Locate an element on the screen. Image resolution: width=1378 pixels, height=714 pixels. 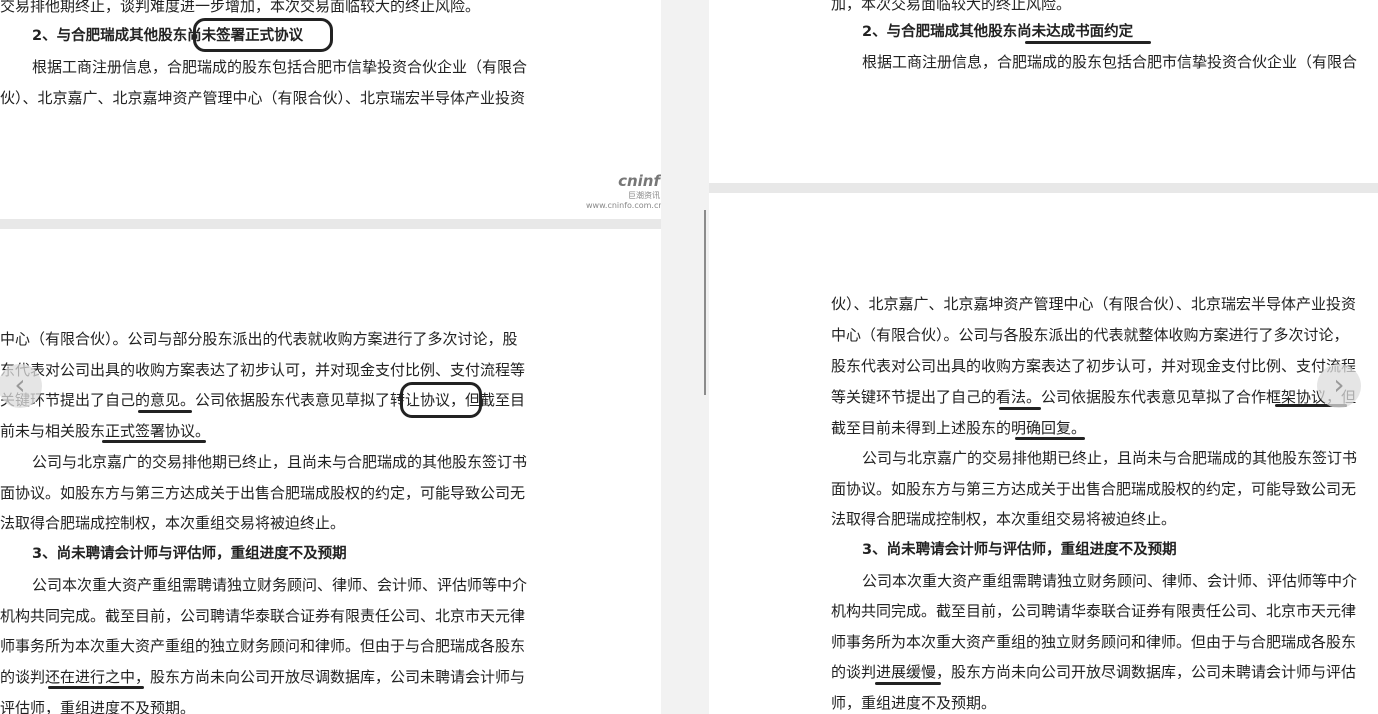
section-heading: 2、与合肥瑞成其他股东尚未达成书面约定 is located at coordinates (998, 32).